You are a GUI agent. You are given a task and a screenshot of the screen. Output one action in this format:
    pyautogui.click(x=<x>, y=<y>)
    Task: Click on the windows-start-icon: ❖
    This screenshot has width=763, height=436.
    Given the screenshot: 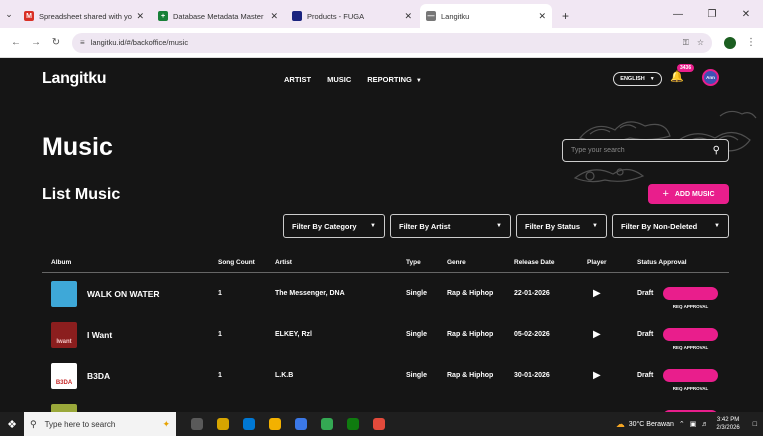 What is the action you would take?
    pyautogui.click(x=12, y=424)
    